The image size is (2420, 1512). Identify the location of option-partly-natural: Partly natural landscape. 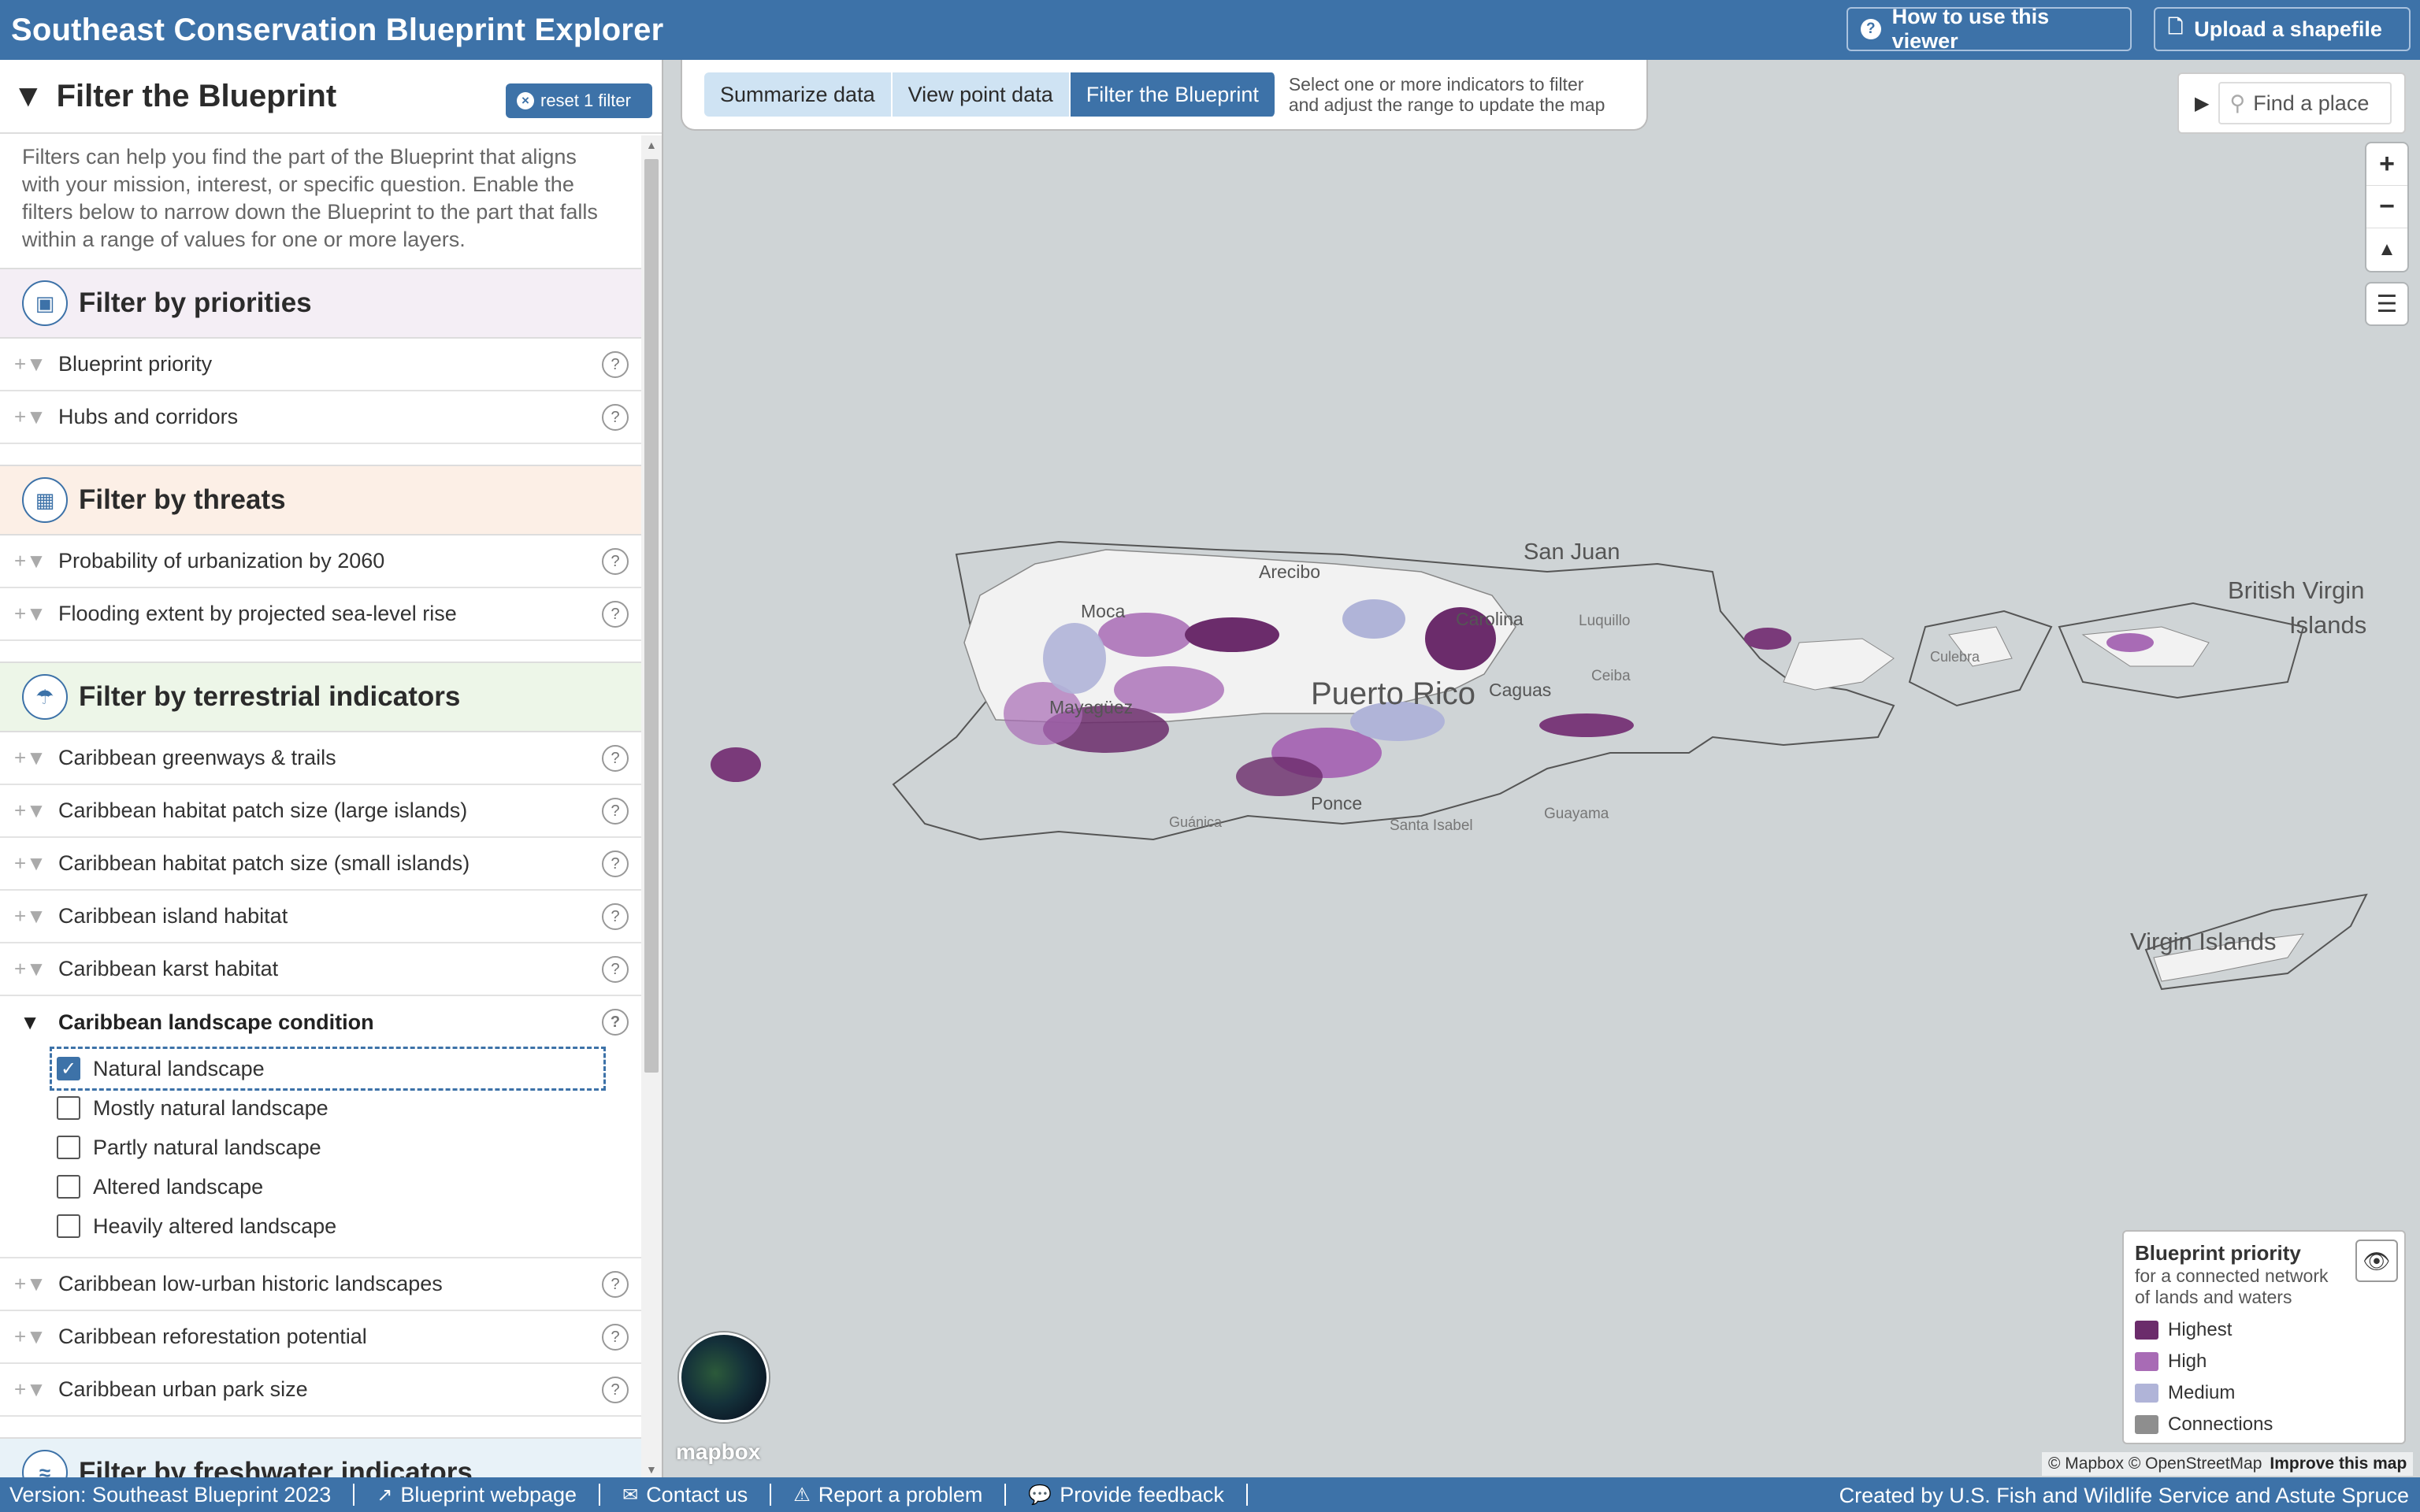
(349, 1147).